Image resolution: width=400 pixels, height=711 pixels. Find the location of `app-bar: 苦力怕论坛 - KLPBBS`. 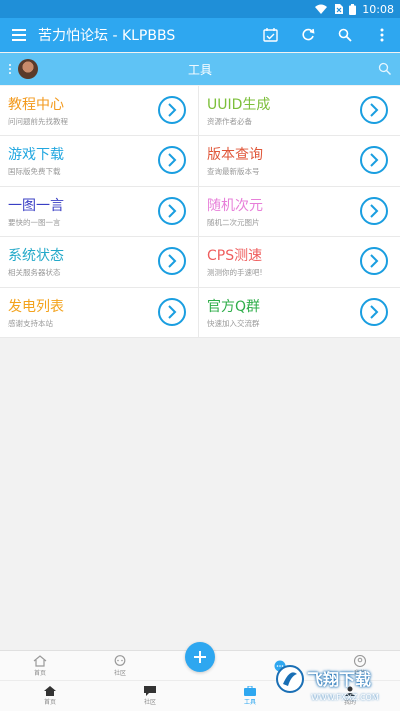

app-bar: 苦力怕论坛 - KLPBBS is located at coordinates (200, 35).